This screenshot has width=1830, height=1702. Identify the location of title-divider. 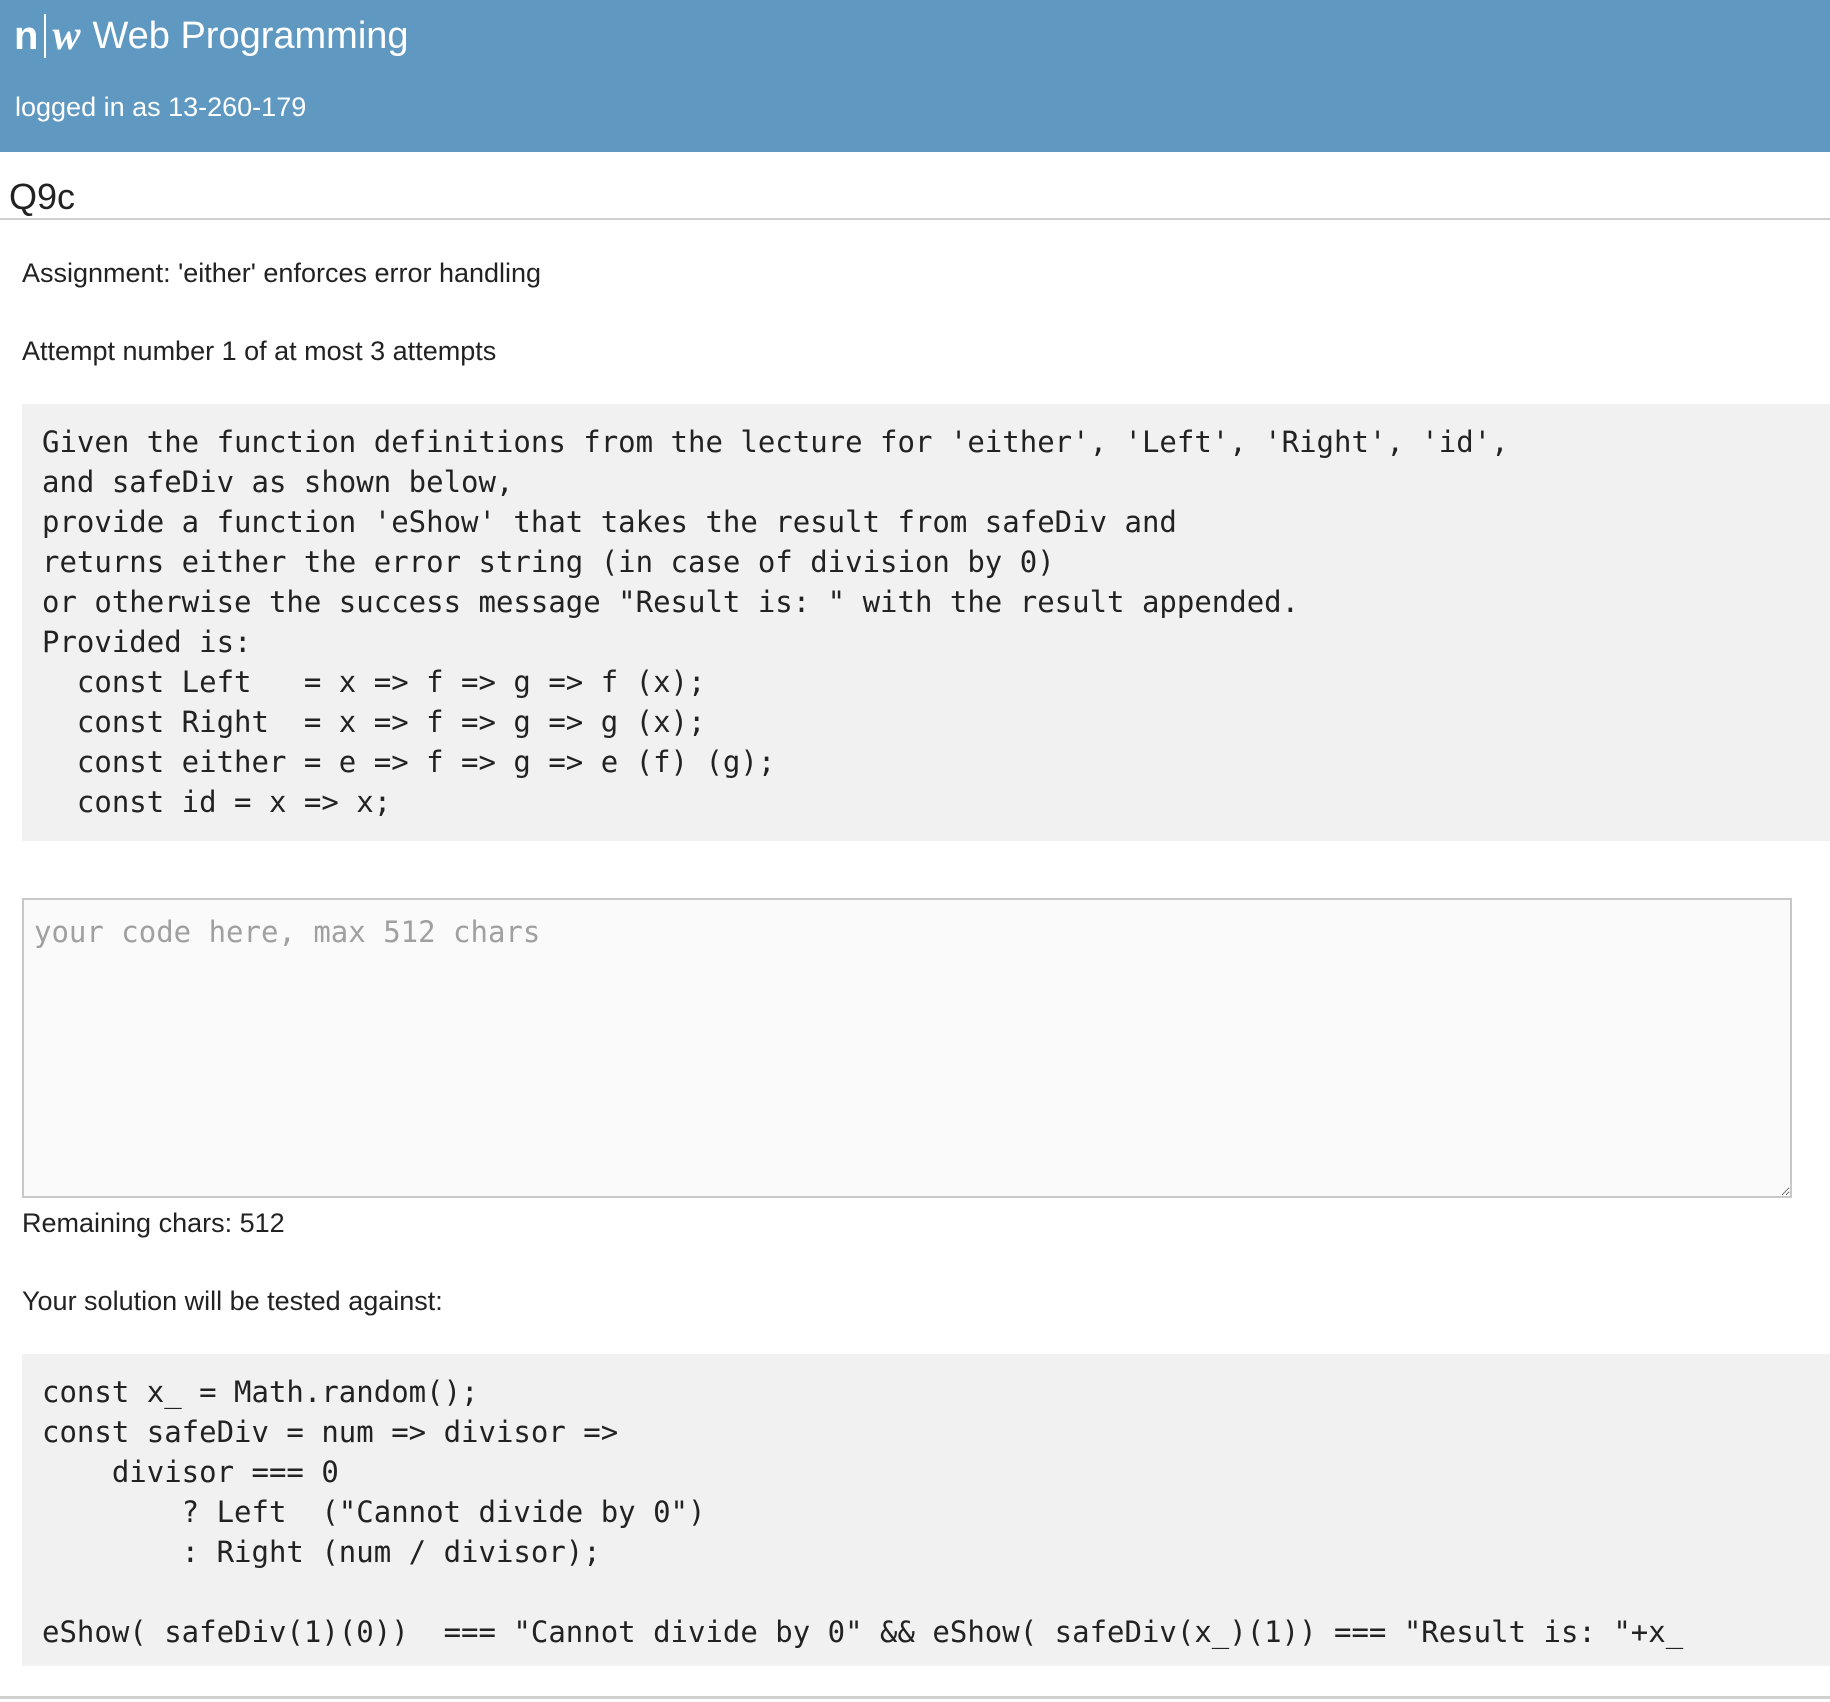
(915, 219).